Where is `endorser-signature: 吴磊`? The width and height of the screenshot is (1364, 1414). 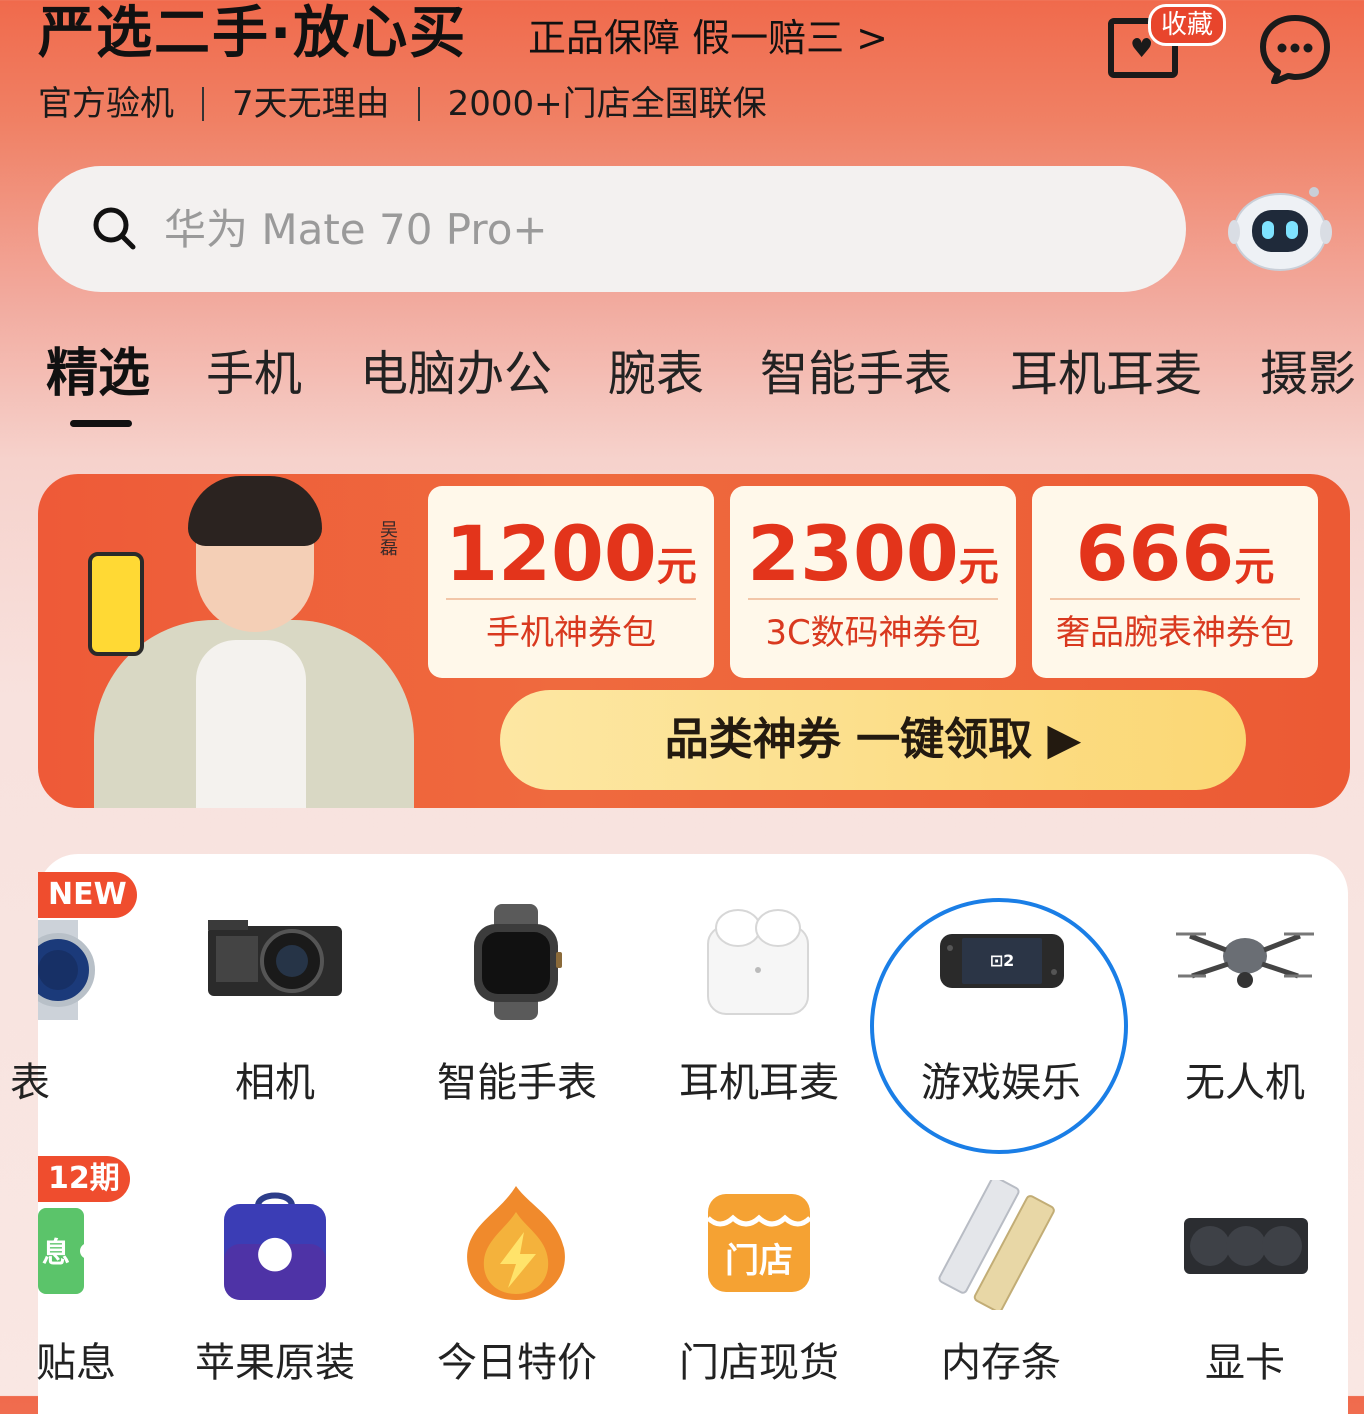 endorser-signature: 吴磊 is located at coordinates (387, 538).